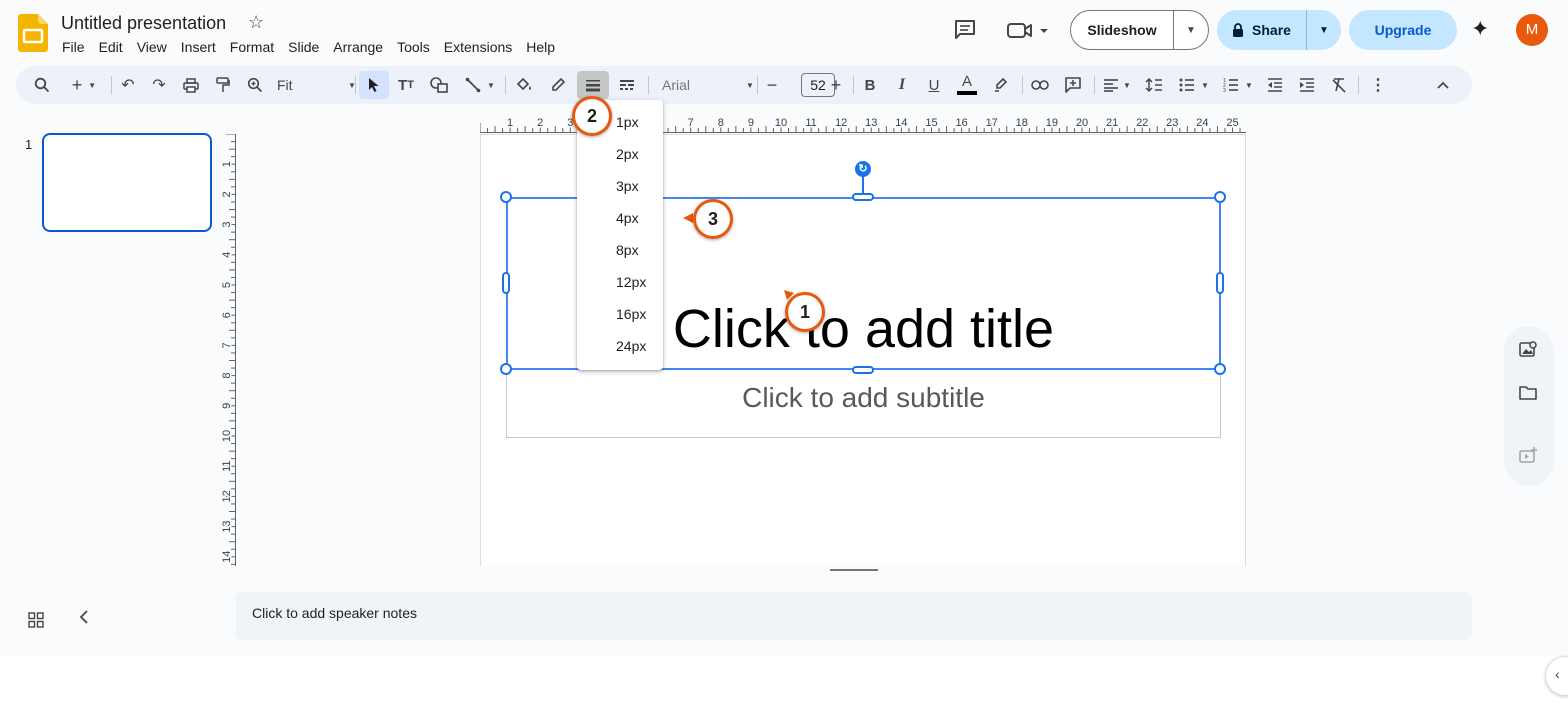 This screenshot has width=1568, height=704. Describe the element at coordinates (506, 369) in the screenshot. I see `resize-handle-bottom-left` at that location.